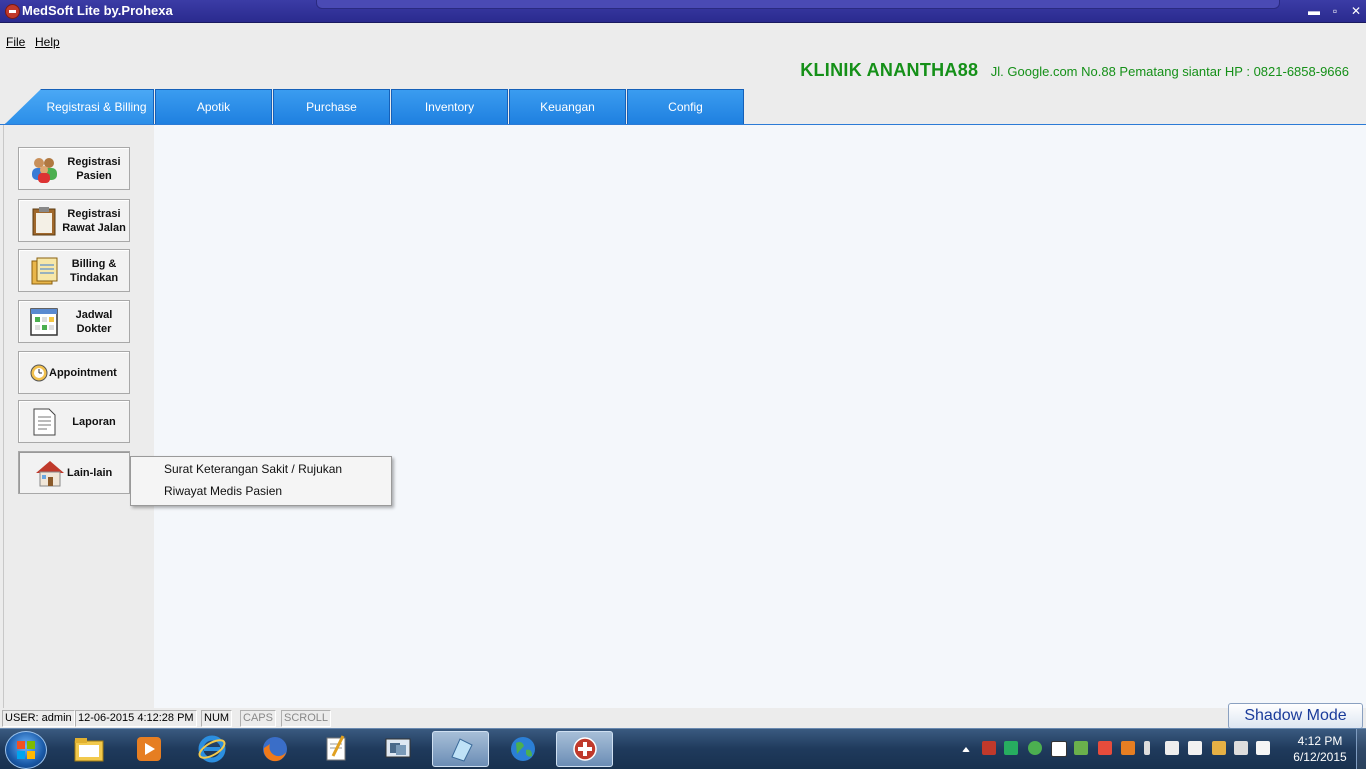  Describe the element at coordinates (136, 718) in the screenshot. I see `status-datetime: 12-06-2015 4:12:28 PM` at that location.